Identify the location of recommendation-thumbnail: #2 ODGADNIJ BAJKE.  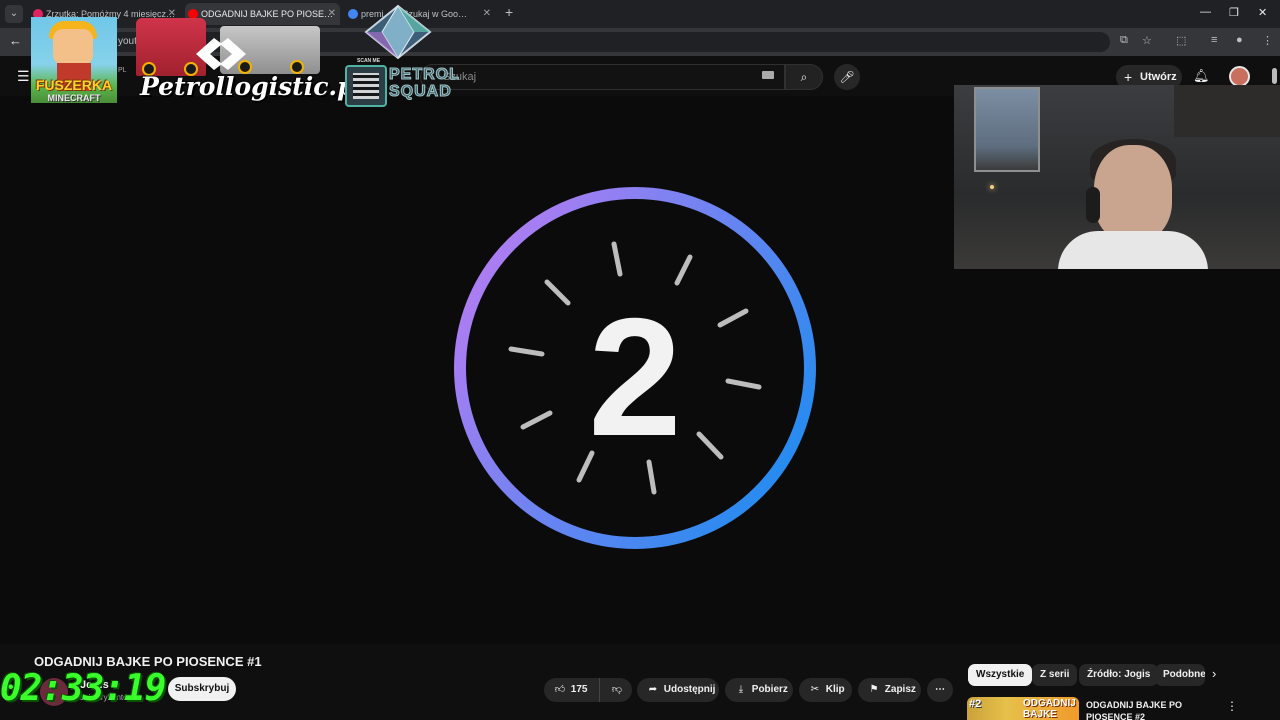
(1023, 708).